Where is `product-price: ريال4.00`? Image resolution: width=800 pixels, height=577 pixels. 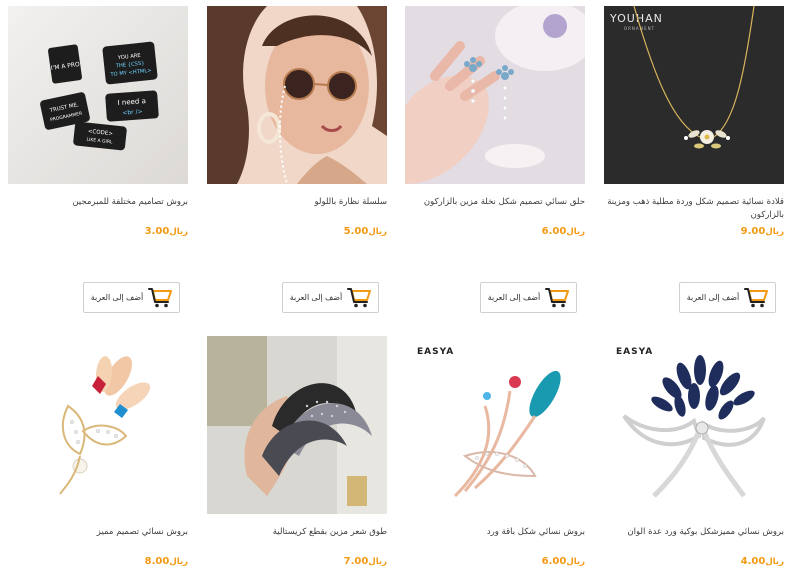
product-price: ريال4.00 is located at coordinates (762, 561).